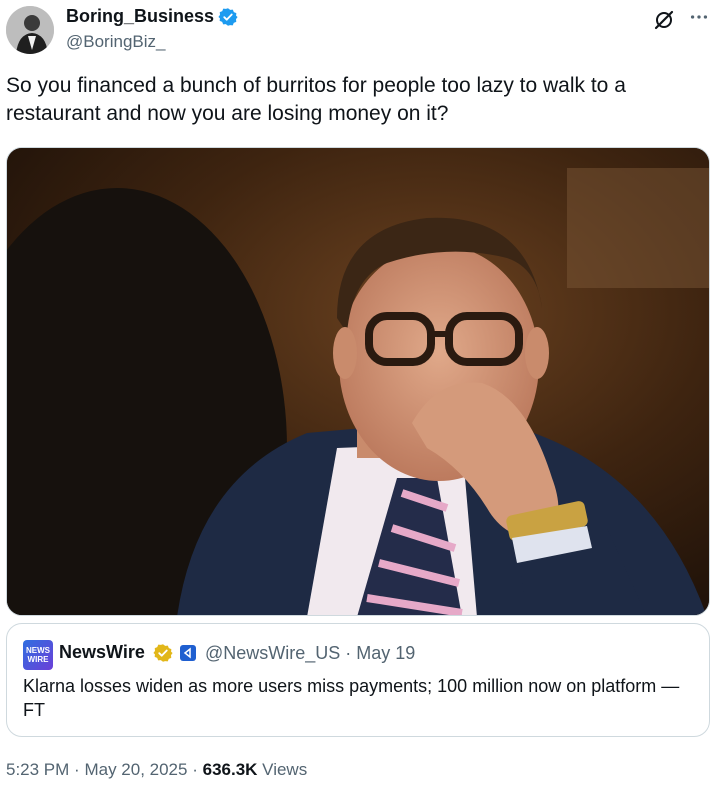 This screenshot has height=788, width=716. I want to click on tweet-footer: 5:23 PM · May 20, 2025 · 636.3K Views, so click(156, 770).